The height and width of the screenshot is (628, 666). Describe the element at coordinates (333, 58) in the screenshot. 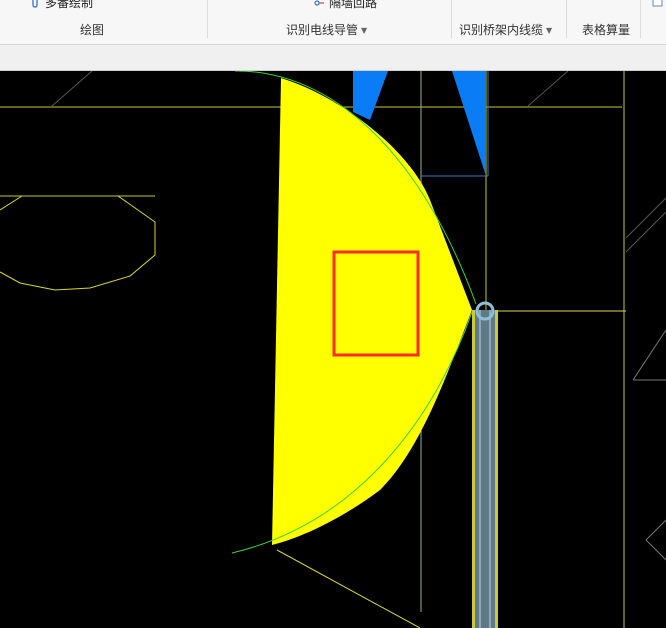

I see `drawing-tab-strip` at that location.